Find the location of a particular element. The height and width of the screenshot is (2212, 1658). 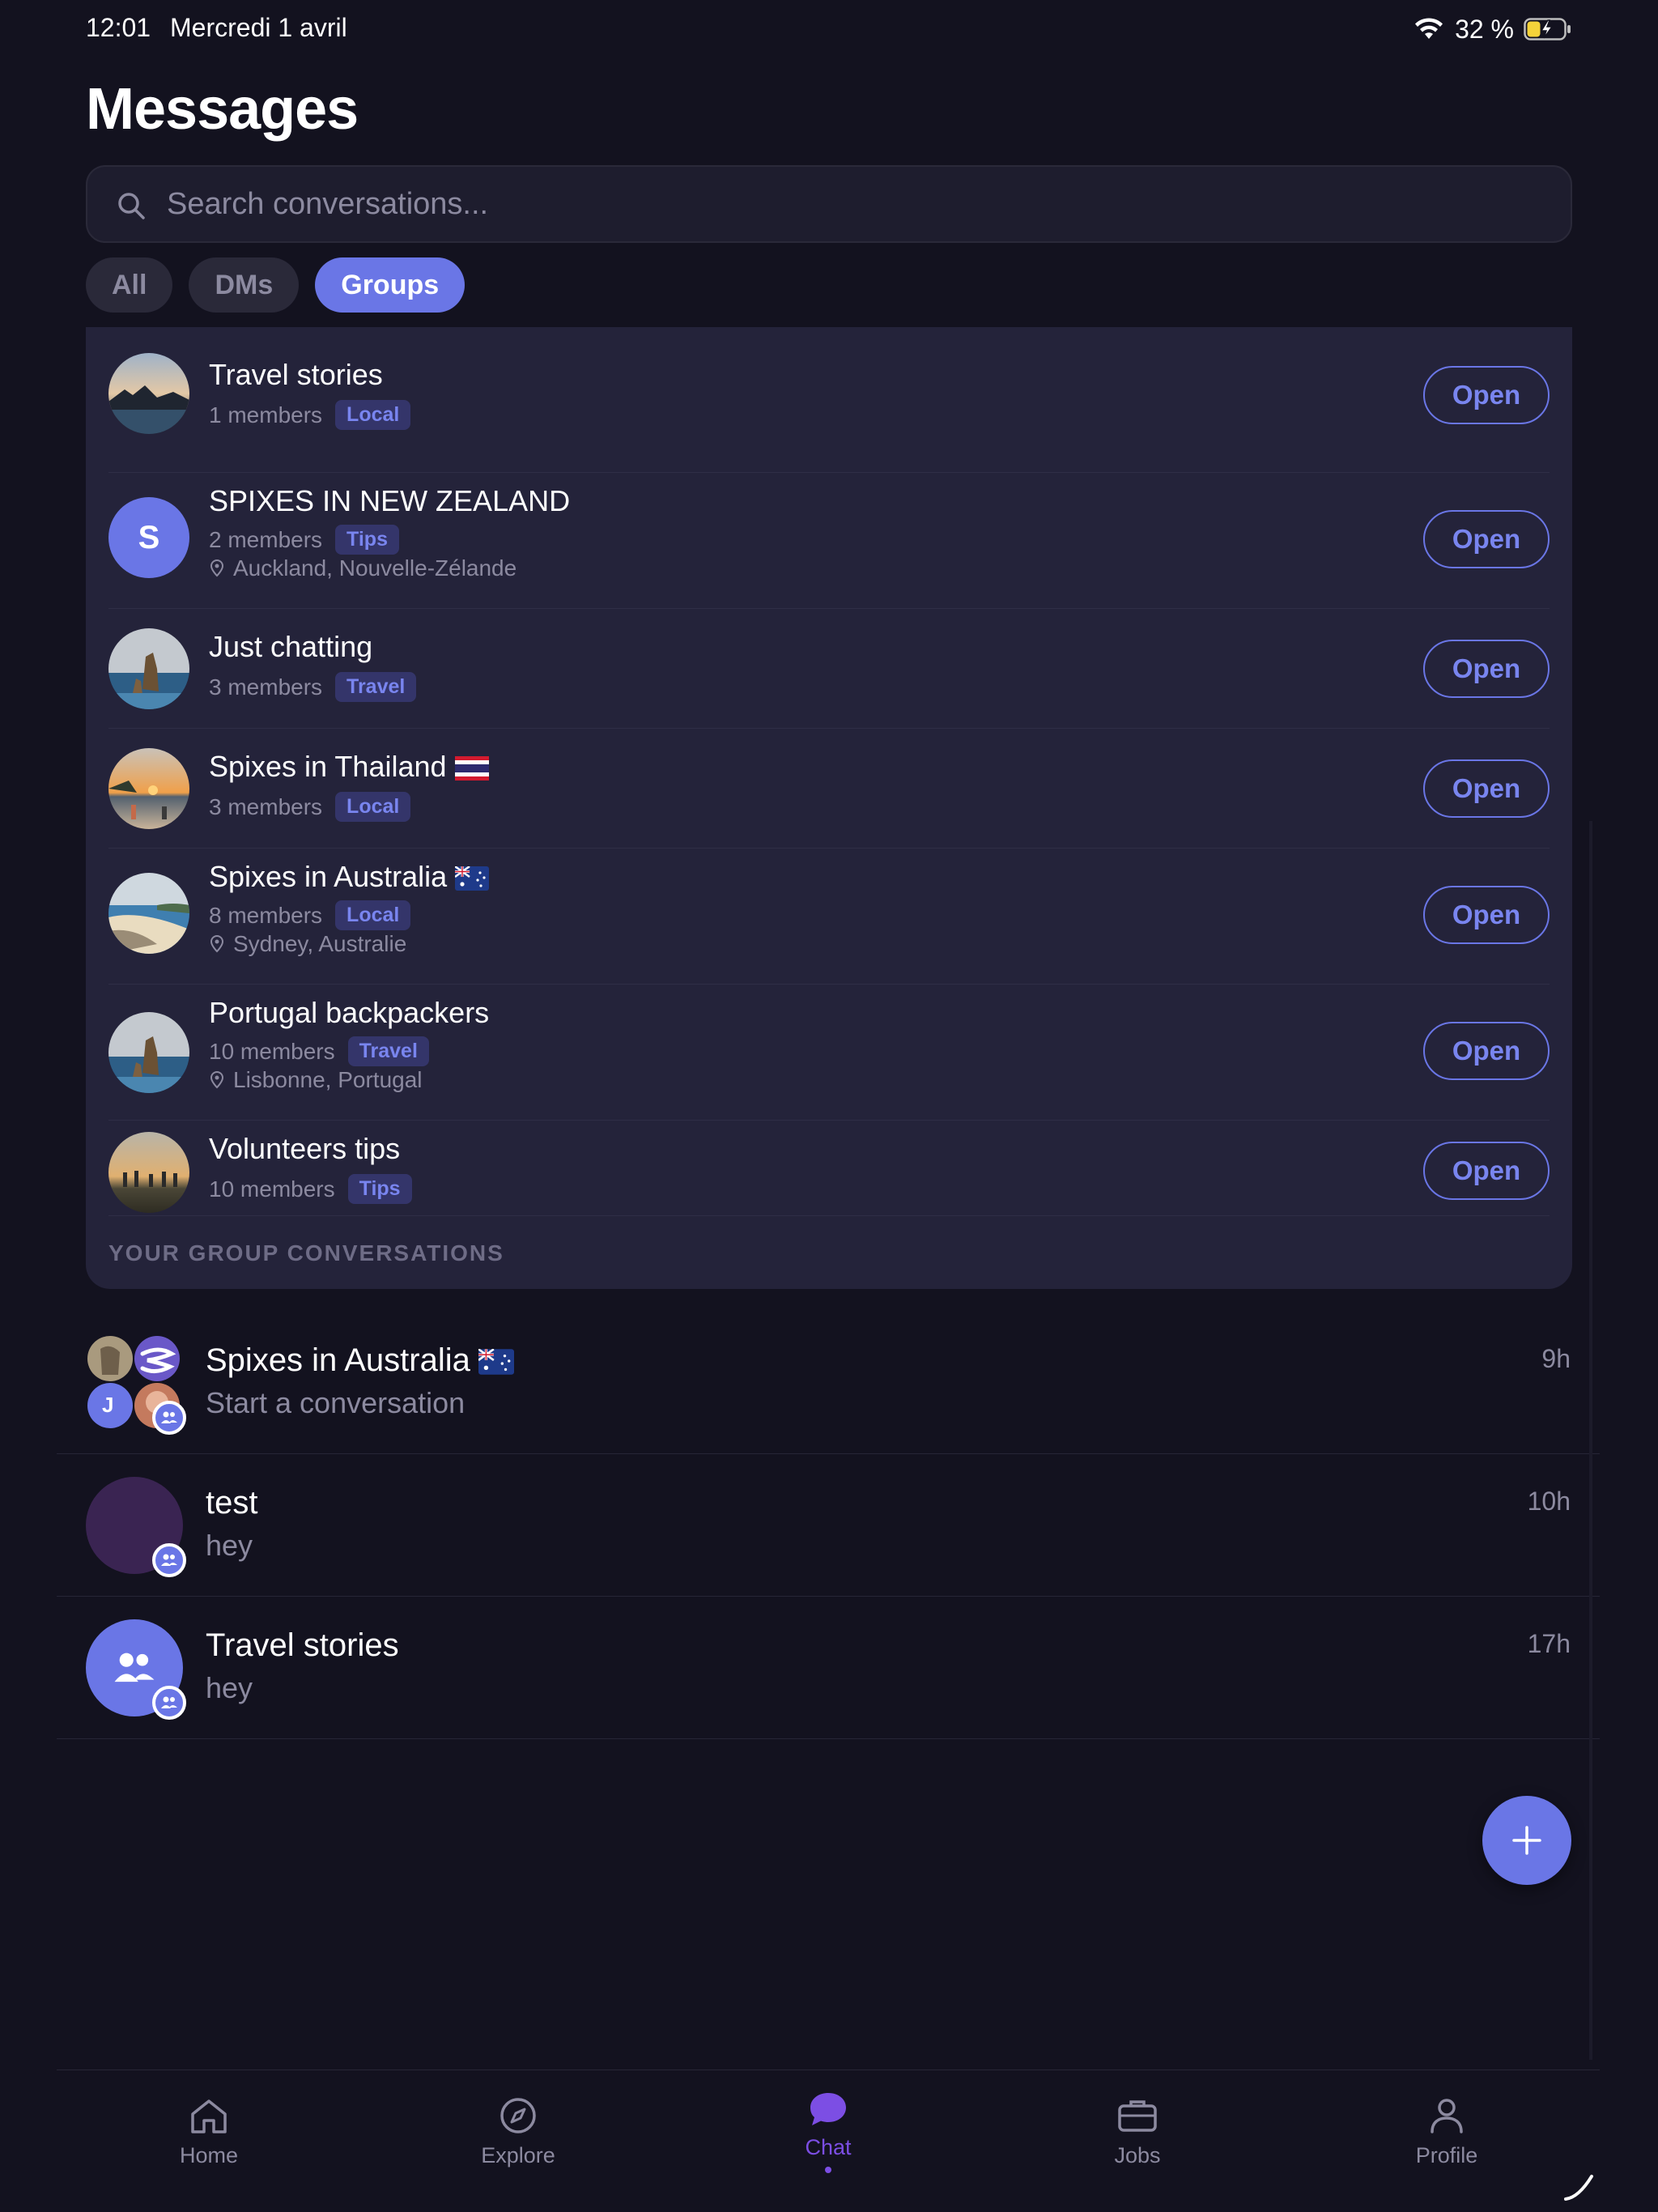

group-row: Spixes in Thailand 3 members Local Open is located at coordinates (829, 789).